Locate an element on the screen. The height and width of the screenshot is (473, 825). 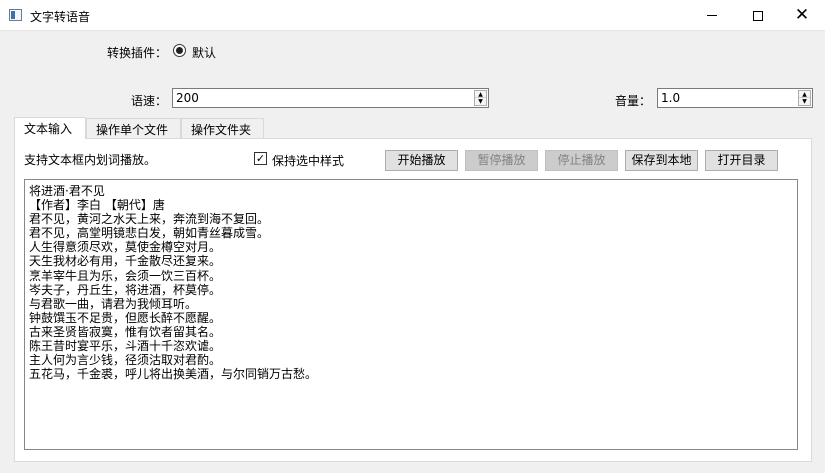
maximize-button is located at coordinates (758, 15).